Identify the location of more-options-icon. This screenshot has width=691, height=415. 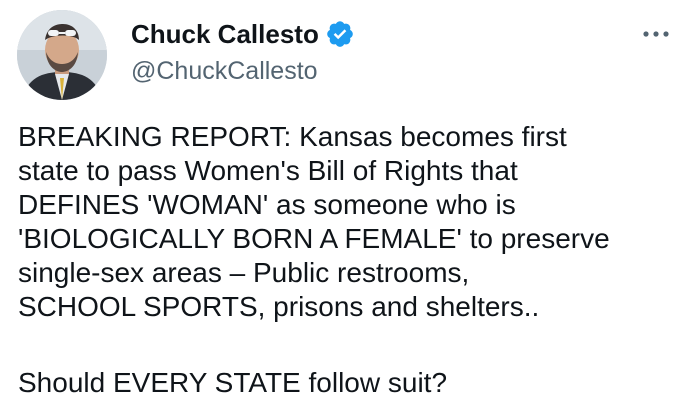
(656, 34).